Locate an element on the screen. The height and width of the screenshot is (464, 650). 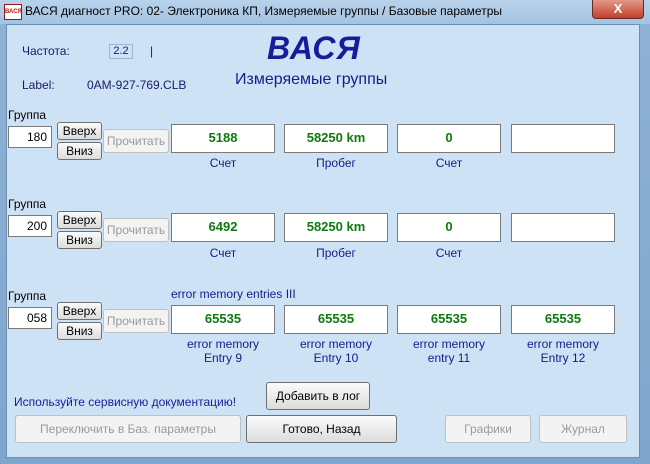
group-number-input: 180 is located at coordinates (30, 137).